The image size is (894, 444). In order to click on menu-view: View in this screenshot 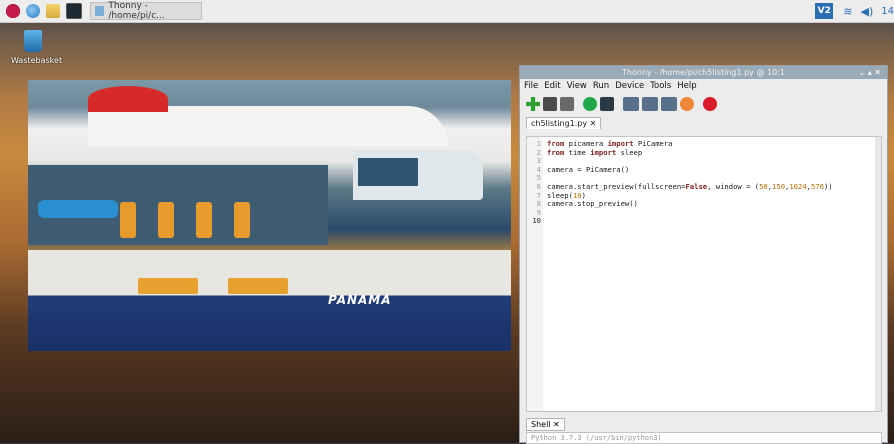, I will do `click(577, 86)`.